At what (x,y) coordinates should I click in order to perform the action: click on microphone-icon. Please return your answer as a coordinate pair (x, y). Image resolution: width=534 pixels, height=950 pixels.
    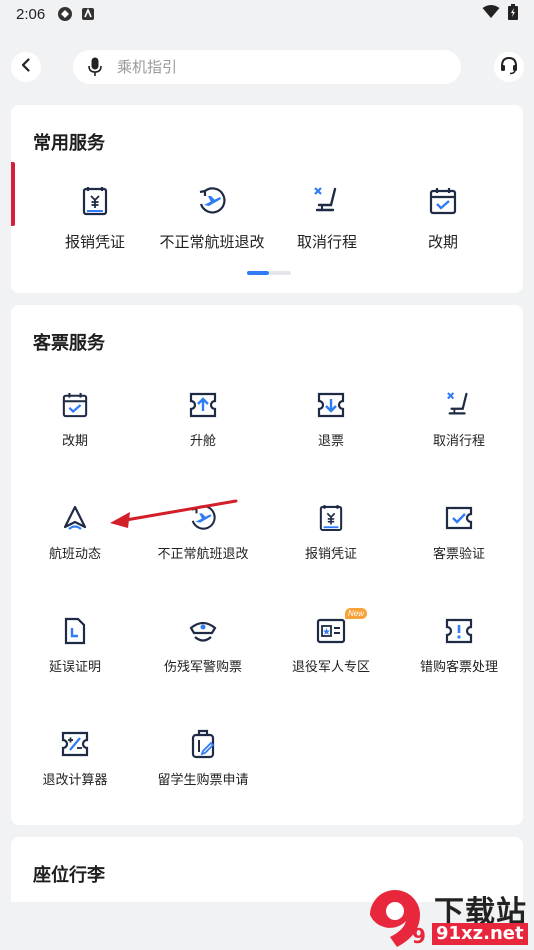
    Looking at the image, I should click on (95, 67).